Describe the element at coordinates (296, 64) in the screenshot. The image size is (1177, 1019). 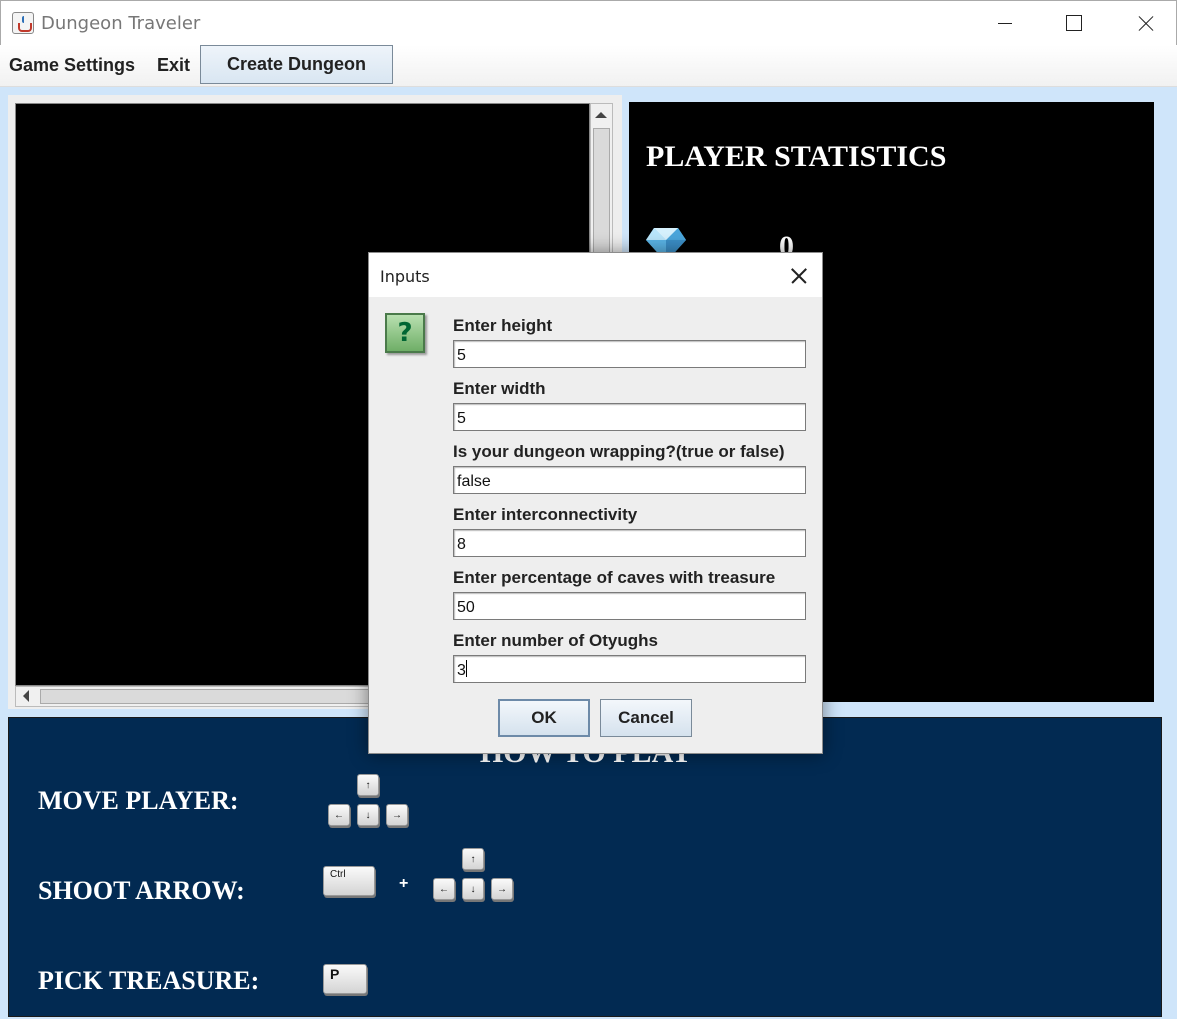
I see `create-dungeon-button: Create Dungeon` at that location.